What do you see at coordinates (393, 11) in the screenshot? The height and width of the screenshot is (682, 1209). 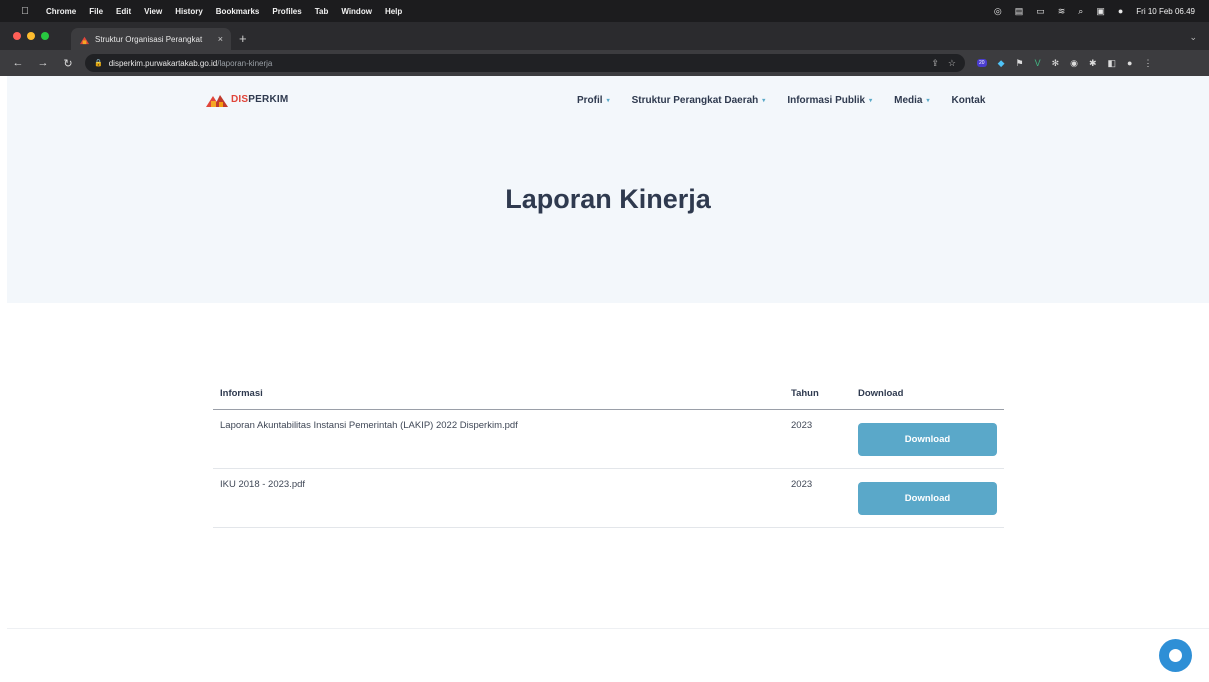 I see `menu-help: Help` at bounding box center [393, 11].